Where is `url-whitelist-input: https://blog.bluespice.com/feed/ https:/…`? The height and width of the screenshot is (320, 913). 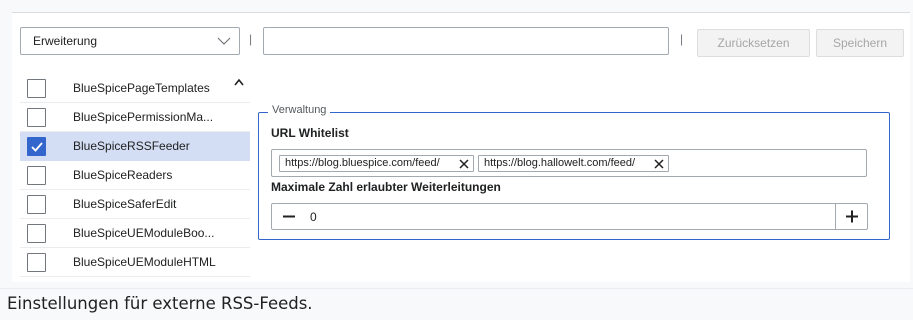 url-whitelist-input: https://blog.bluespice.com/feed/ https:/… is located at coordinates (569, 163).